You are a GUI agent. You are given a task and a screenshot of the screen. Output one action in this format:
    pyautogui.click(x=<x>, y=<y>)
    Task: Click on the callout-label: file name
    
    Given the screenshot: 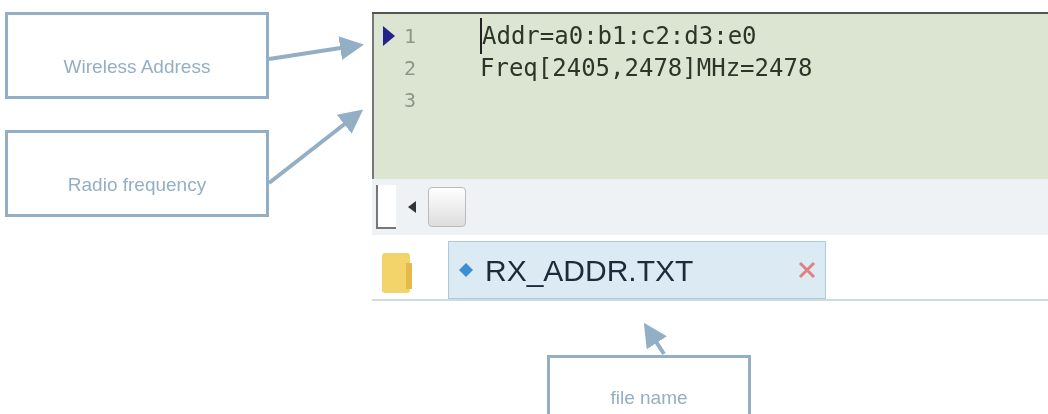 What is the action you would take?
    pyautogui.click(x=649, y=397)
    